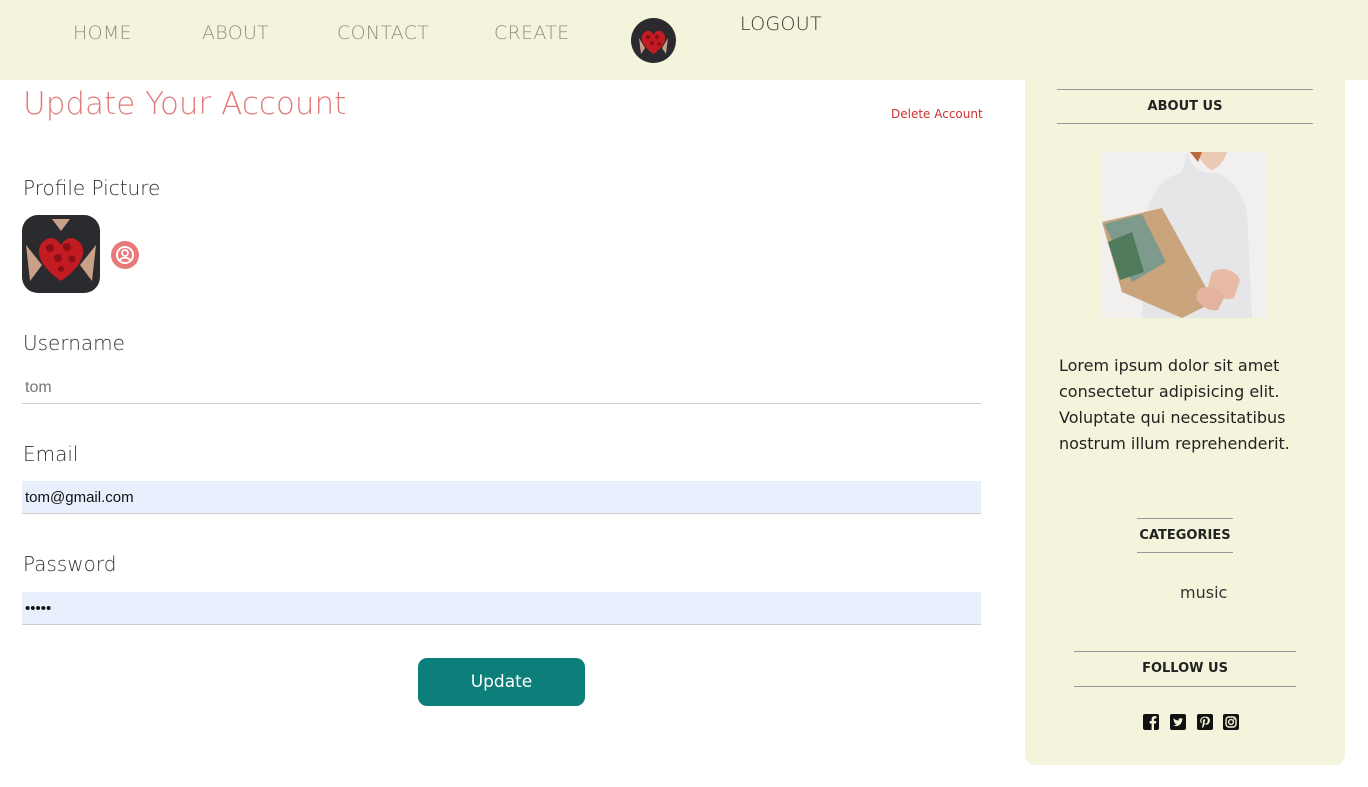  What do you see at coordinates (1185, 106) in the screenshot?
I see `about-us-heading: ABOUT US` at bounding box center [1185, 106].